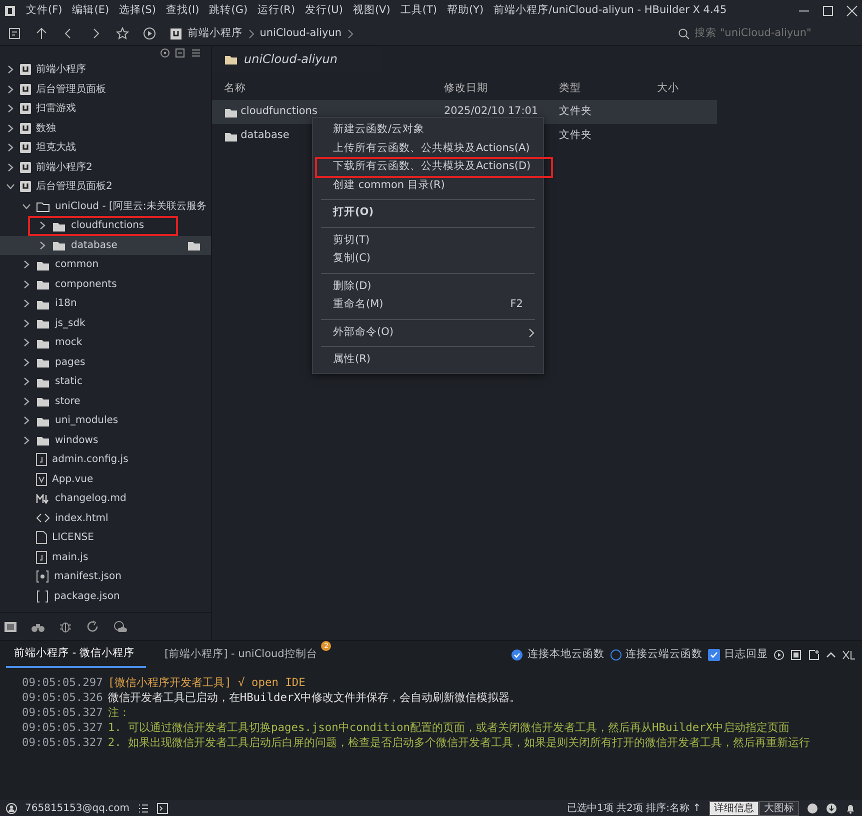 The height and width of the screenshot is (816, 862). Describe the element at coordinates (68, 342) in the screenshot. I see `tree-item: mock` at that location.